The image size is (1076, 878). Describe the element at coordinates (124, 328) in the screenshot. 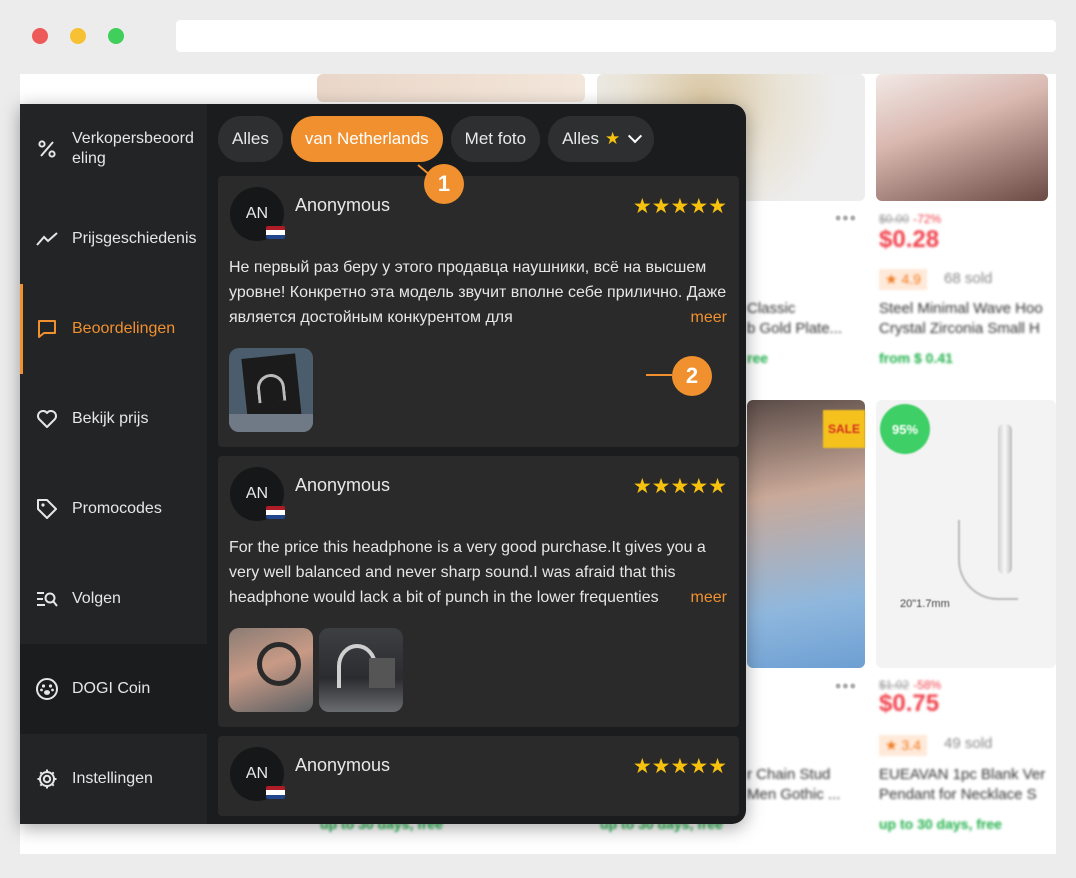

I see `sidebar-item-label: Beoordelingen` at that location.